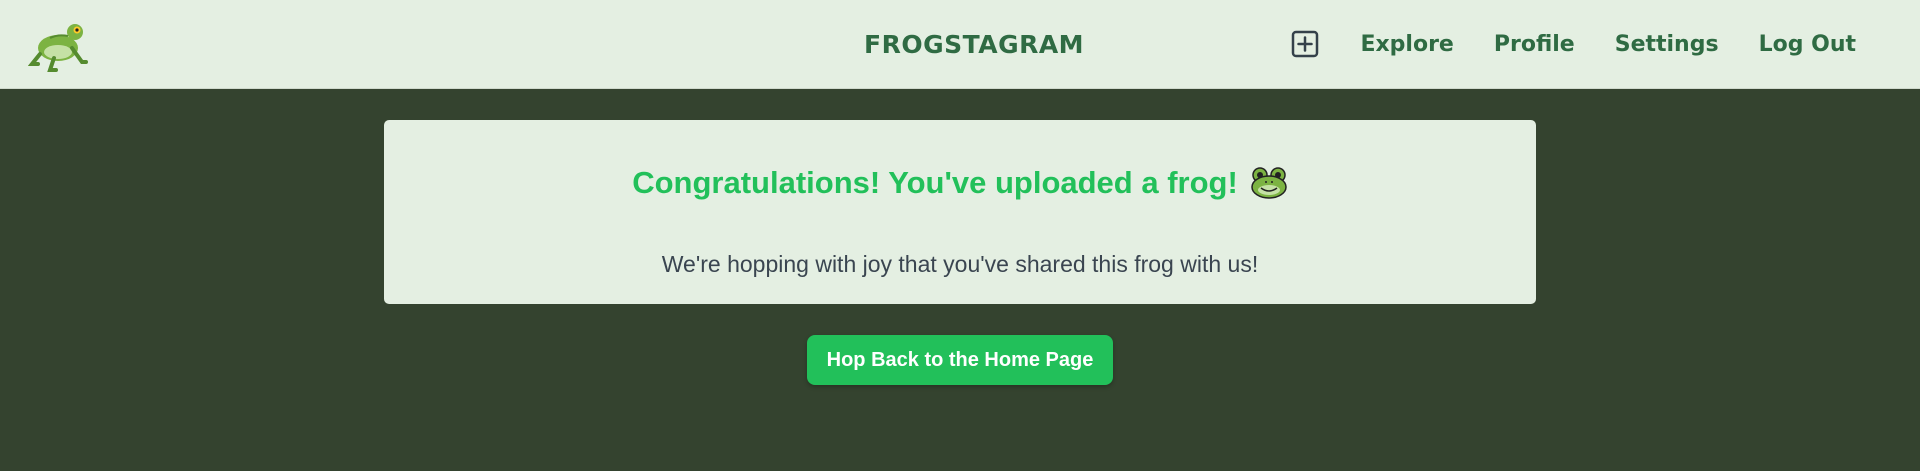  I want to click on frog-face-icon, so click(1269, 183).